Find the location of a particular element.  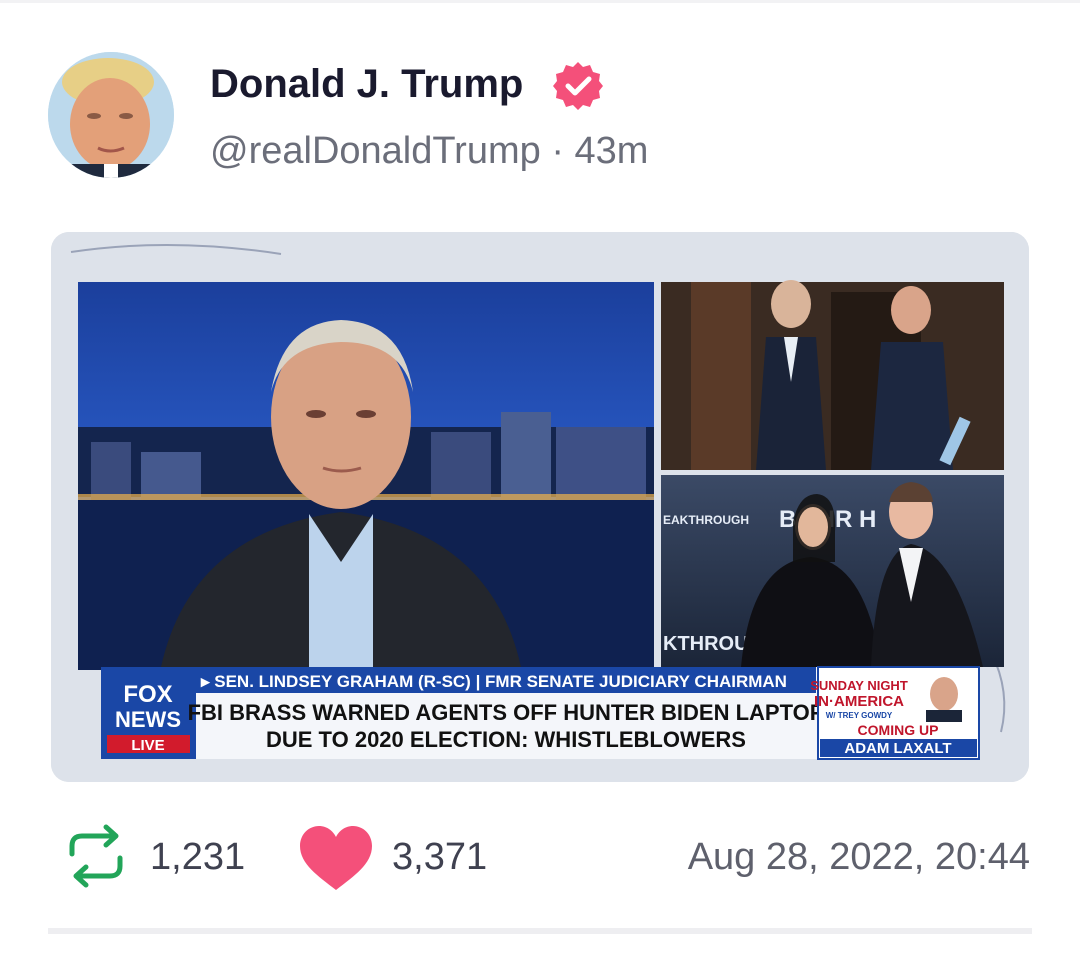

promo-host-photo is located at coordinates (944, 694).